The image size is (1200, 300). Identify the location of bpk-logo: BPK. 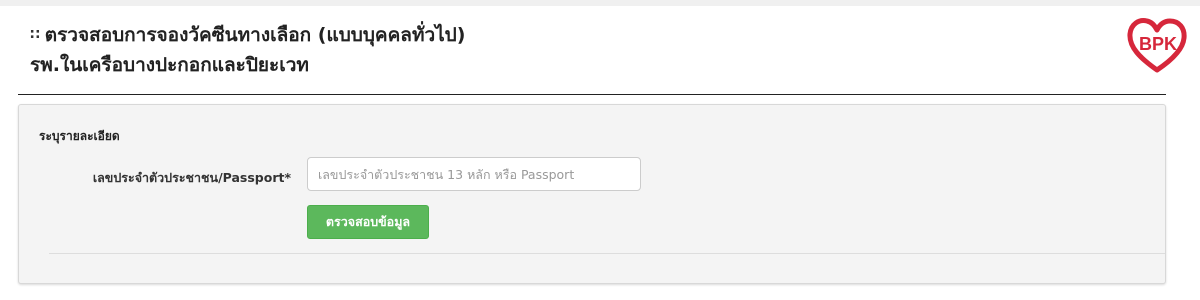
(1157, 45).